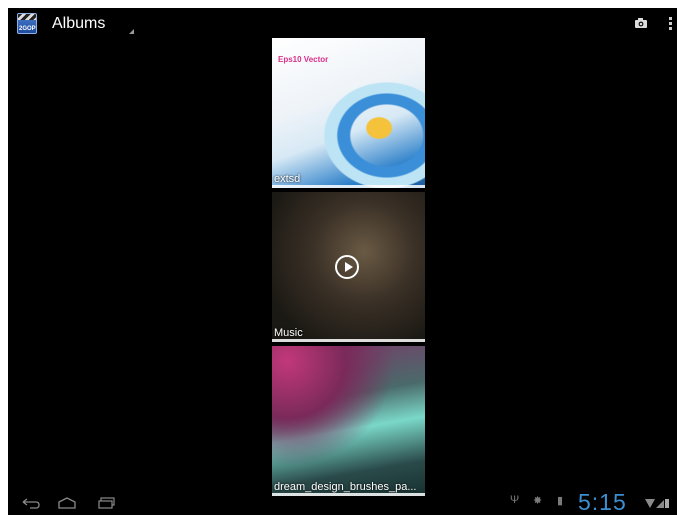 Image resolution: width=677 pixels, height=515 pixels. What do you see at coordinates (287, 179) in the screenshot?
I see `album-label: extsd` at bounding box center [287, 179].